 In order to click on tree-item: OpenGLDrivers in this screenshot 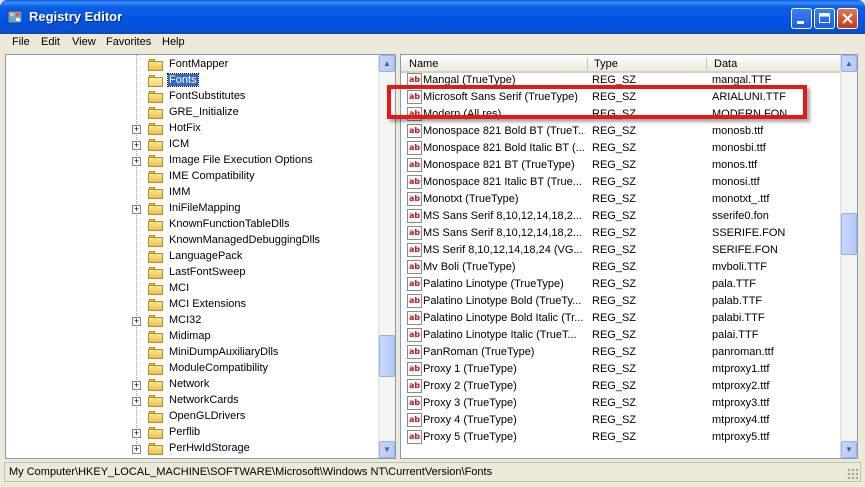, I will do `click(193, 417)`.